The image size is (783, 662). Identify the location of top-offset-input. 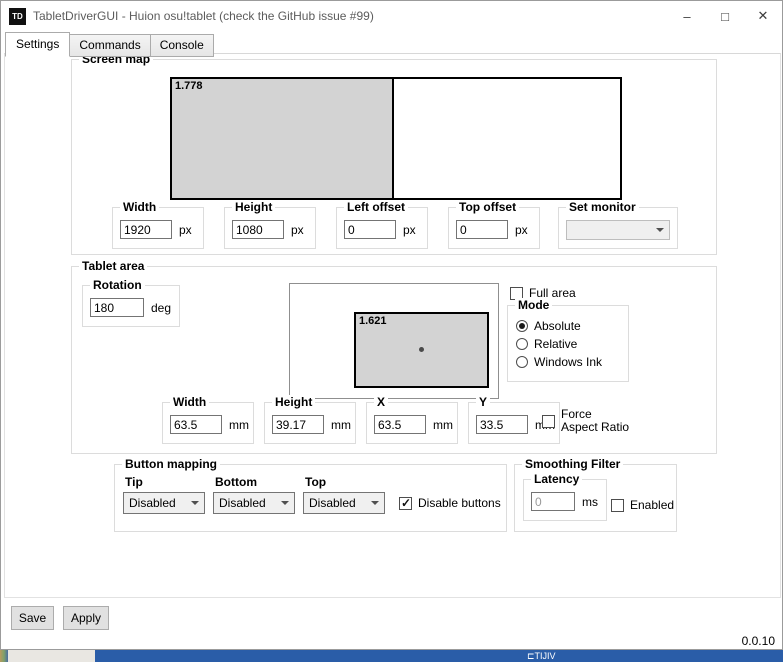
(482, 229).